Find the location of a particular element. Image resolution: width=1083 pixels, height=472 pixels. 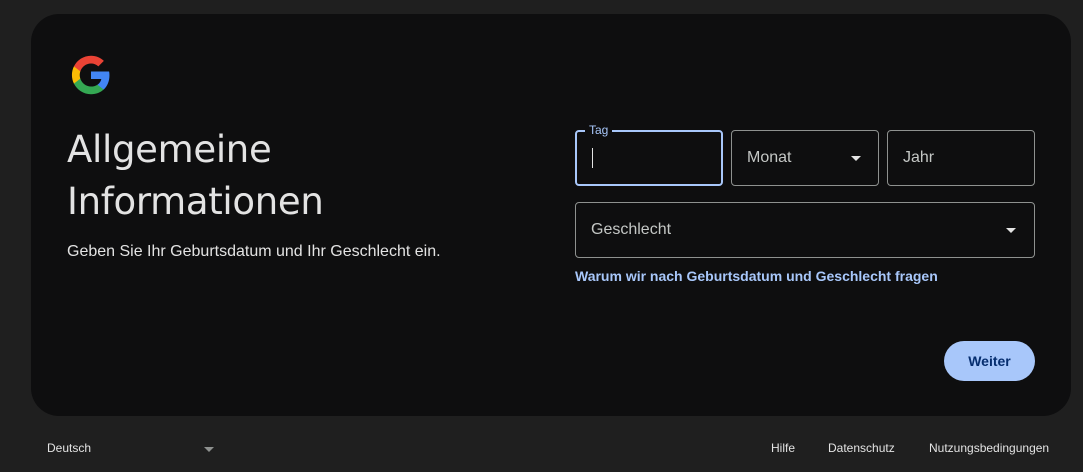

page-title-line2: Informationen is located at coordinates (195, 201).